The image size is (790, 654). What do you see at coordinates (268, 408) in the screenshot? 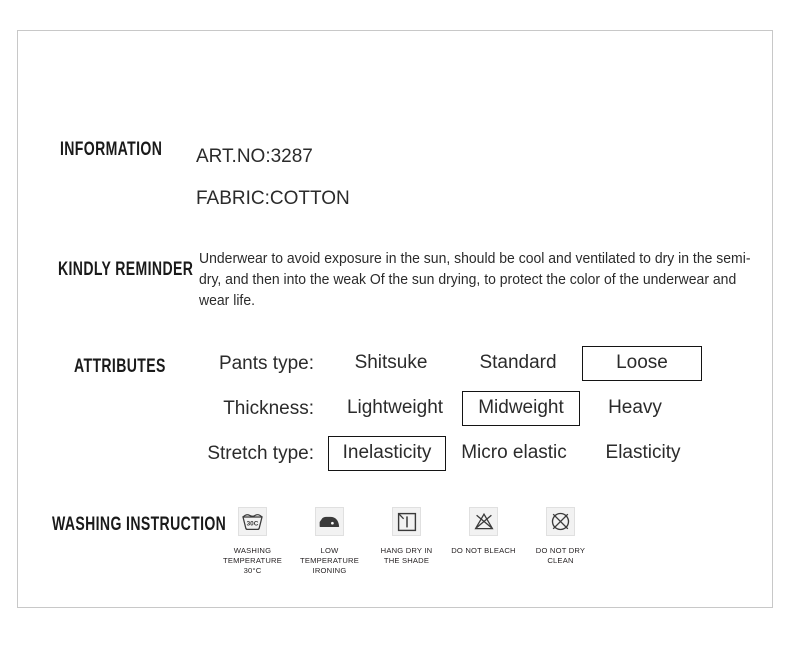
I see `attribute-label-thickness: Thickness:` at bounding box center [268, 408].